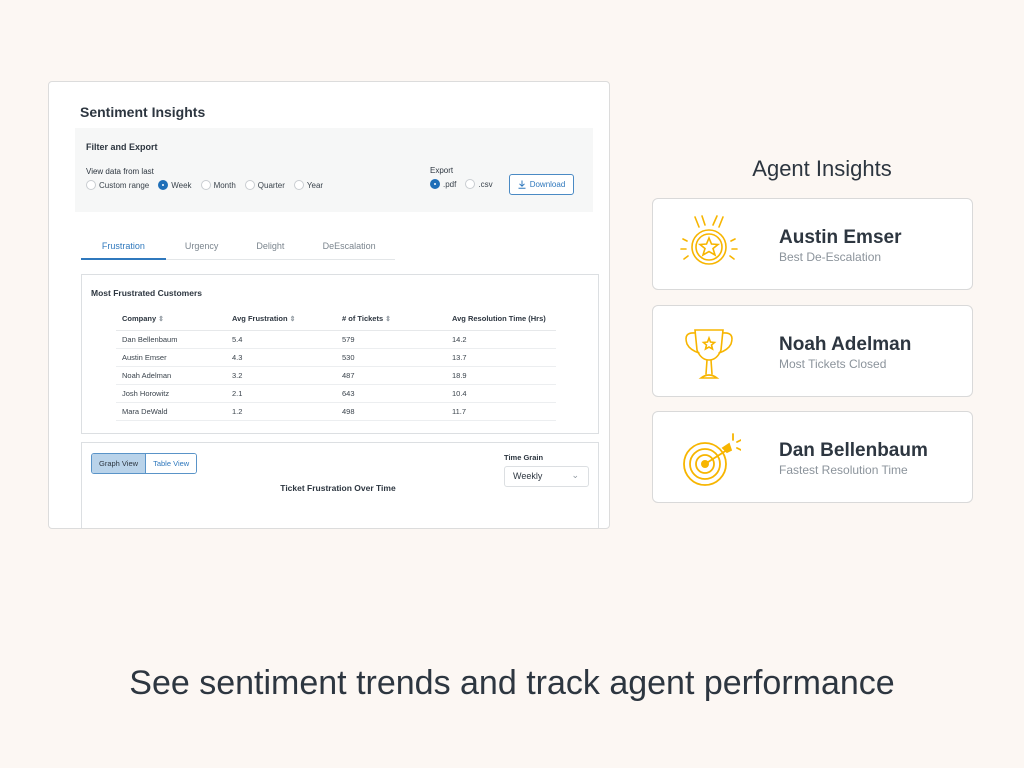 The height and width of the screenshot is (768, 1024). I want to click on cell-resolution-time: 11.7, so click(501, 411).